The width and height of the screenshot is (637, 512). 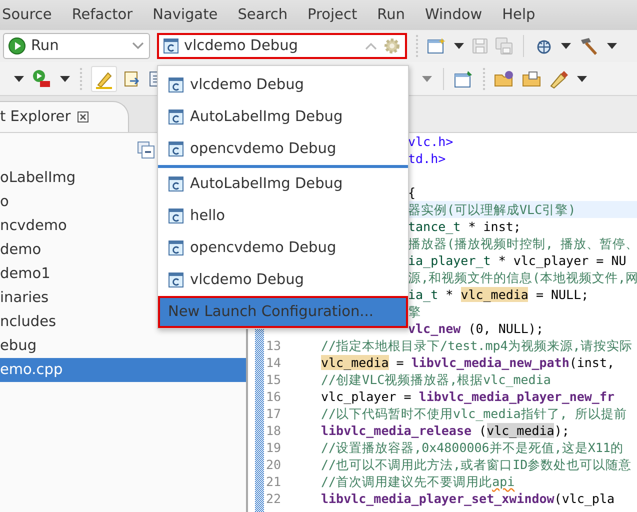 I want to click on tree-item: emo.cpp, so click(x=123, y=370).